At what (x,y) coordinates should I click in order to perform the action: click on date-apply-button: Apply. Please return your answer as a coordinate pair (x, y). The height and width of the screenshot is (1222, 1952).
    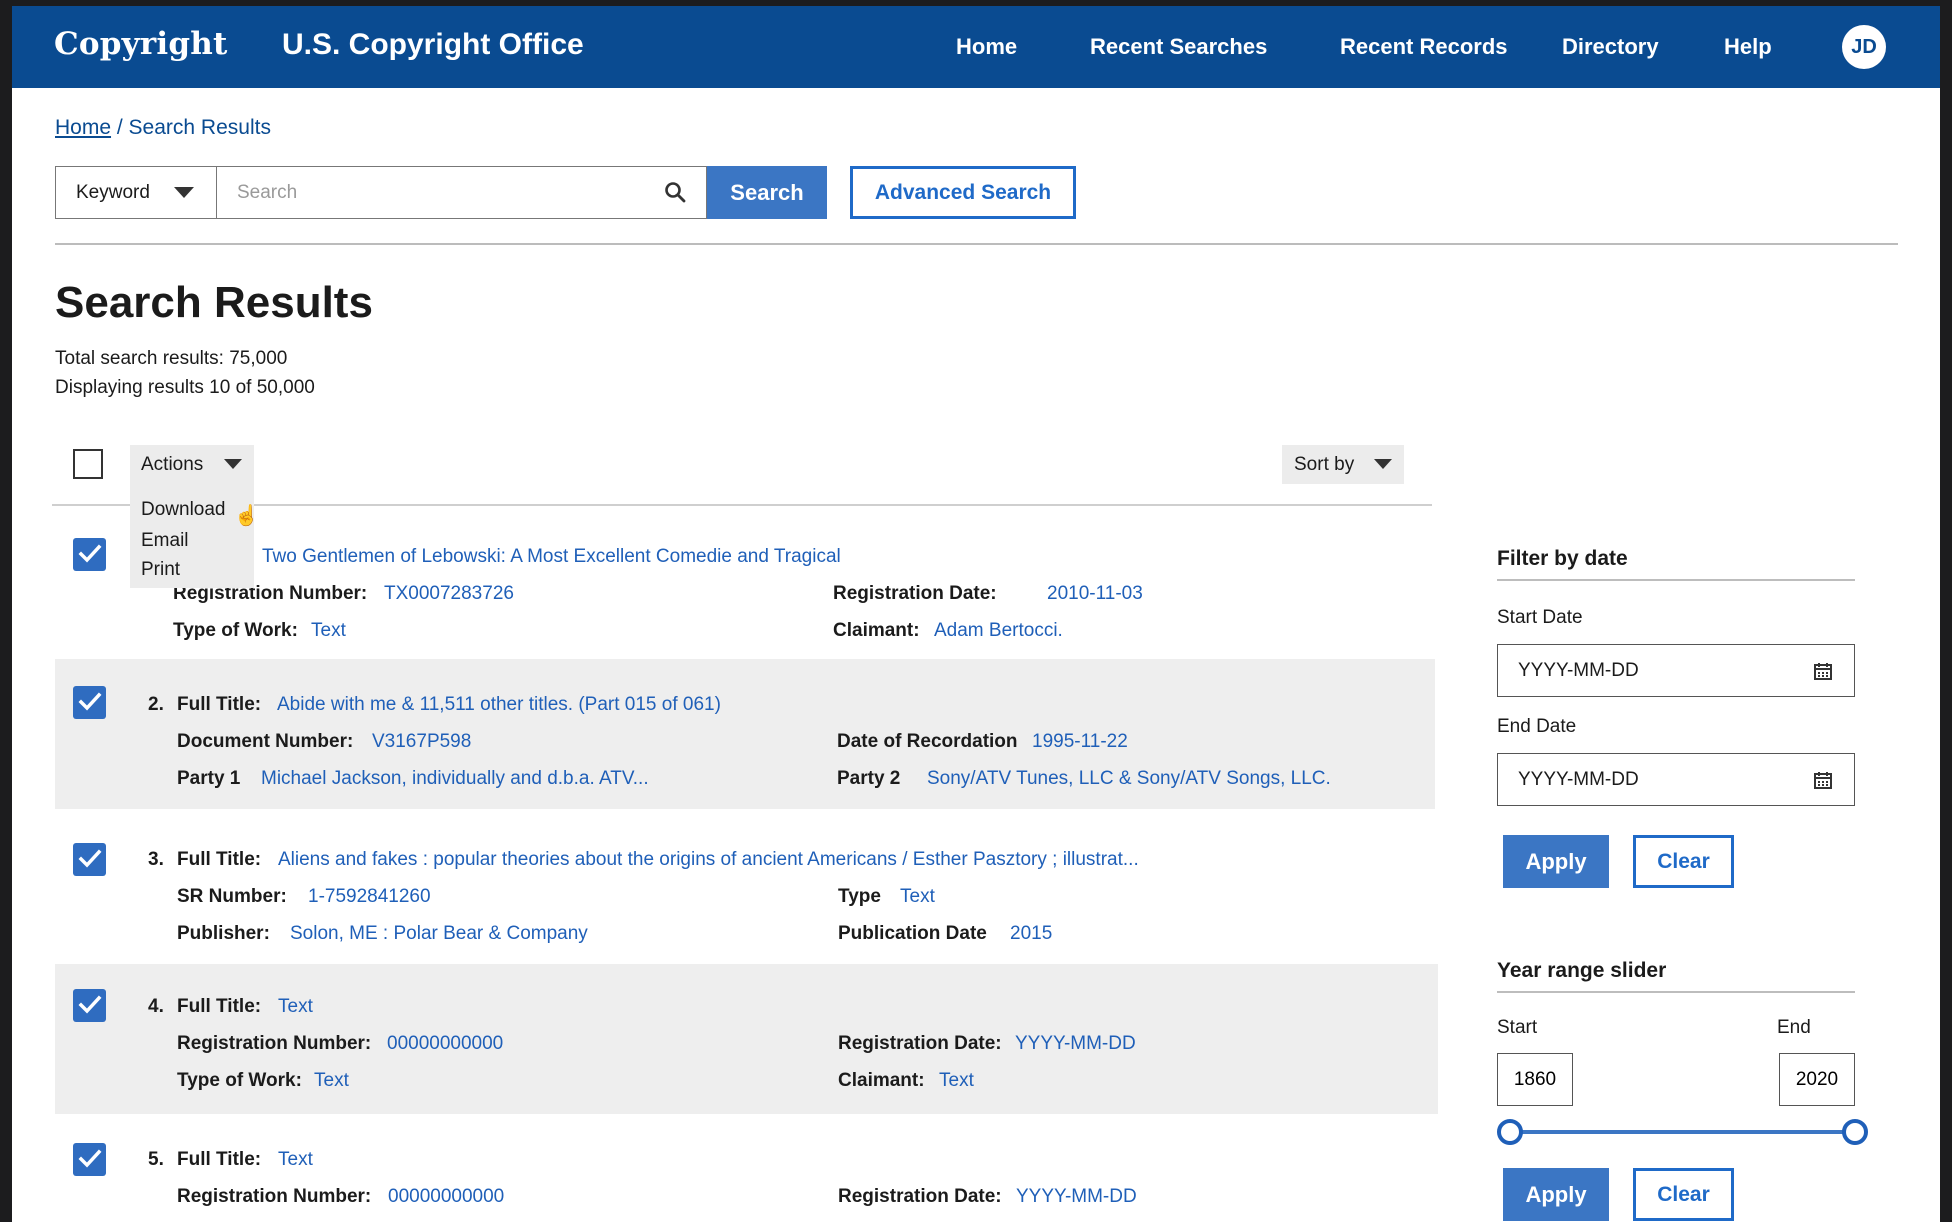
    Looking at the image, I should click on (1556, 861).